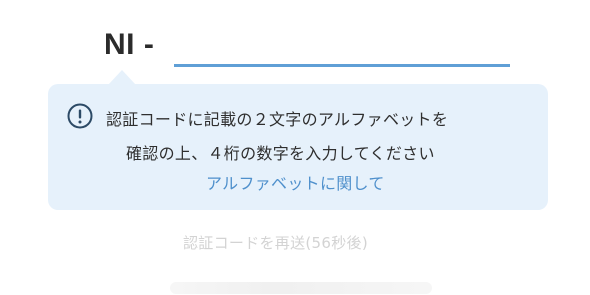 The image size is (590, 295). What do you see at coordinates (122, 77) in the screenshot?
I see `tooltip-arrow` at bounding box center [122, 77].